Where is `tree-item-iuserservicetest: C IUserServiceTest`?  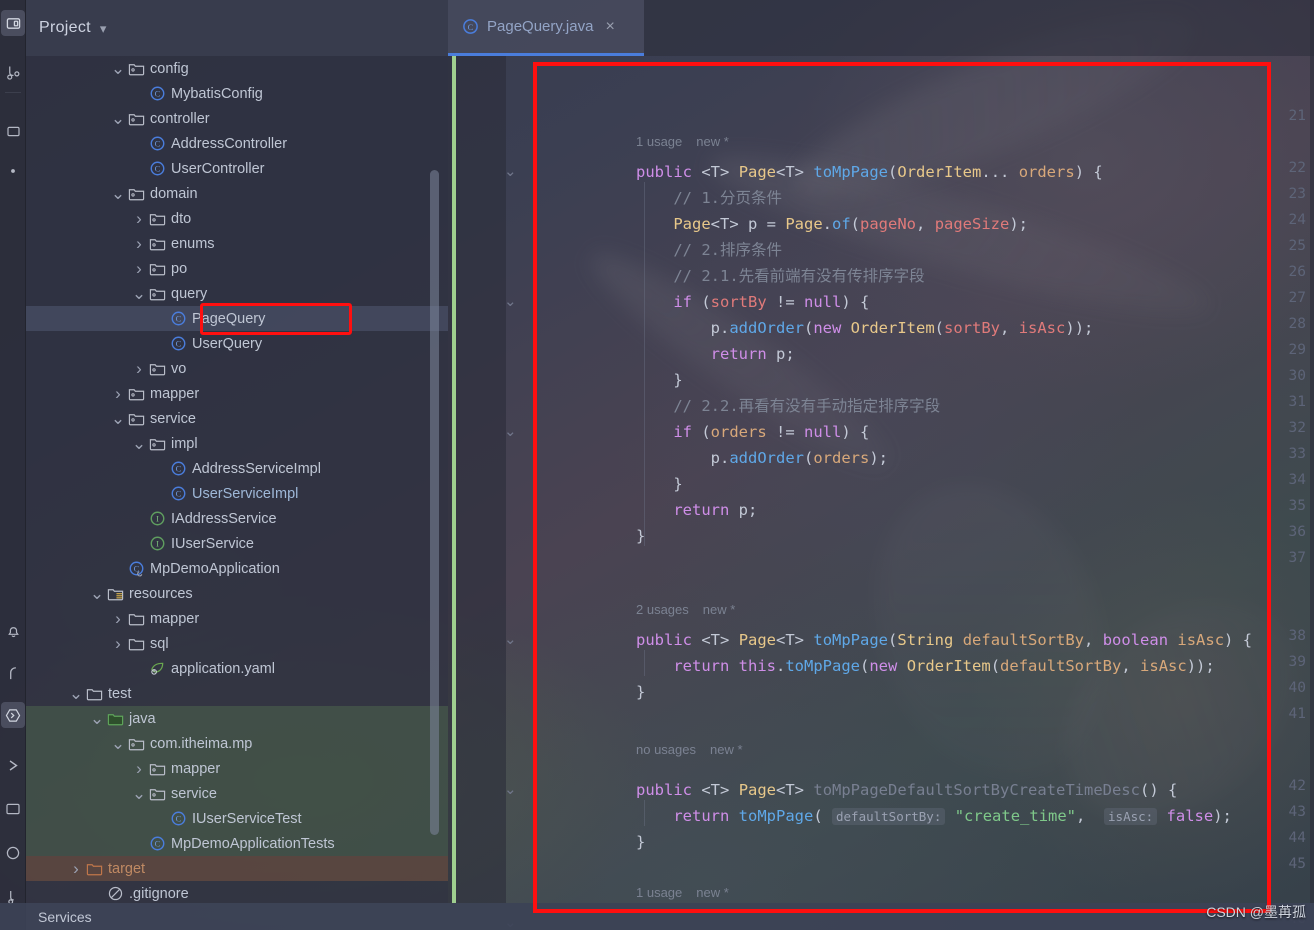 tree-item-iuserservicetest: C IUserServiceTest is located at coordinates (237, 818).